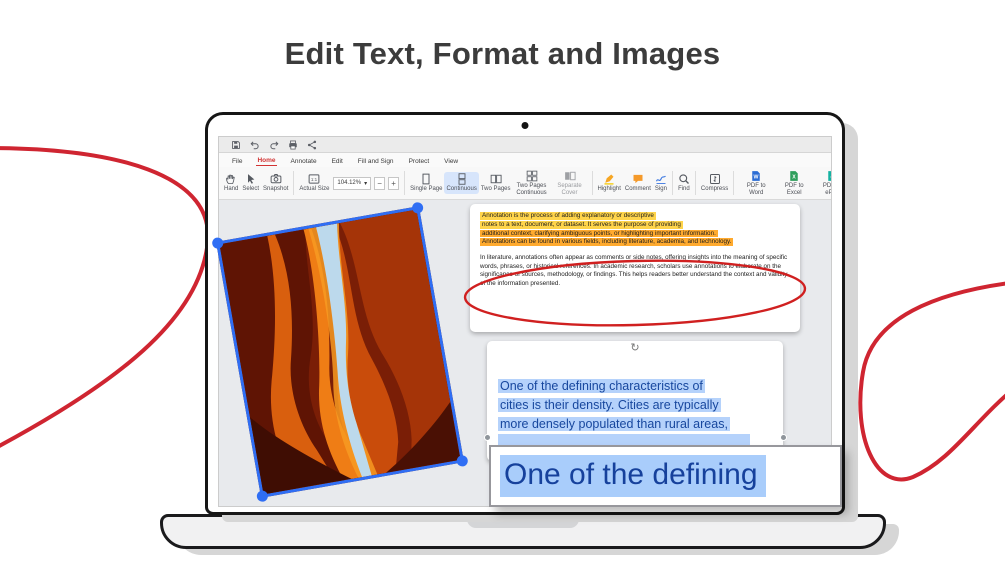 Image resolution: width=1005 pixels, height=565 pixels. Describe the element at coordinates (826, 189) in the screenshot. I see `tool-label: PDF to ePub` at that location.